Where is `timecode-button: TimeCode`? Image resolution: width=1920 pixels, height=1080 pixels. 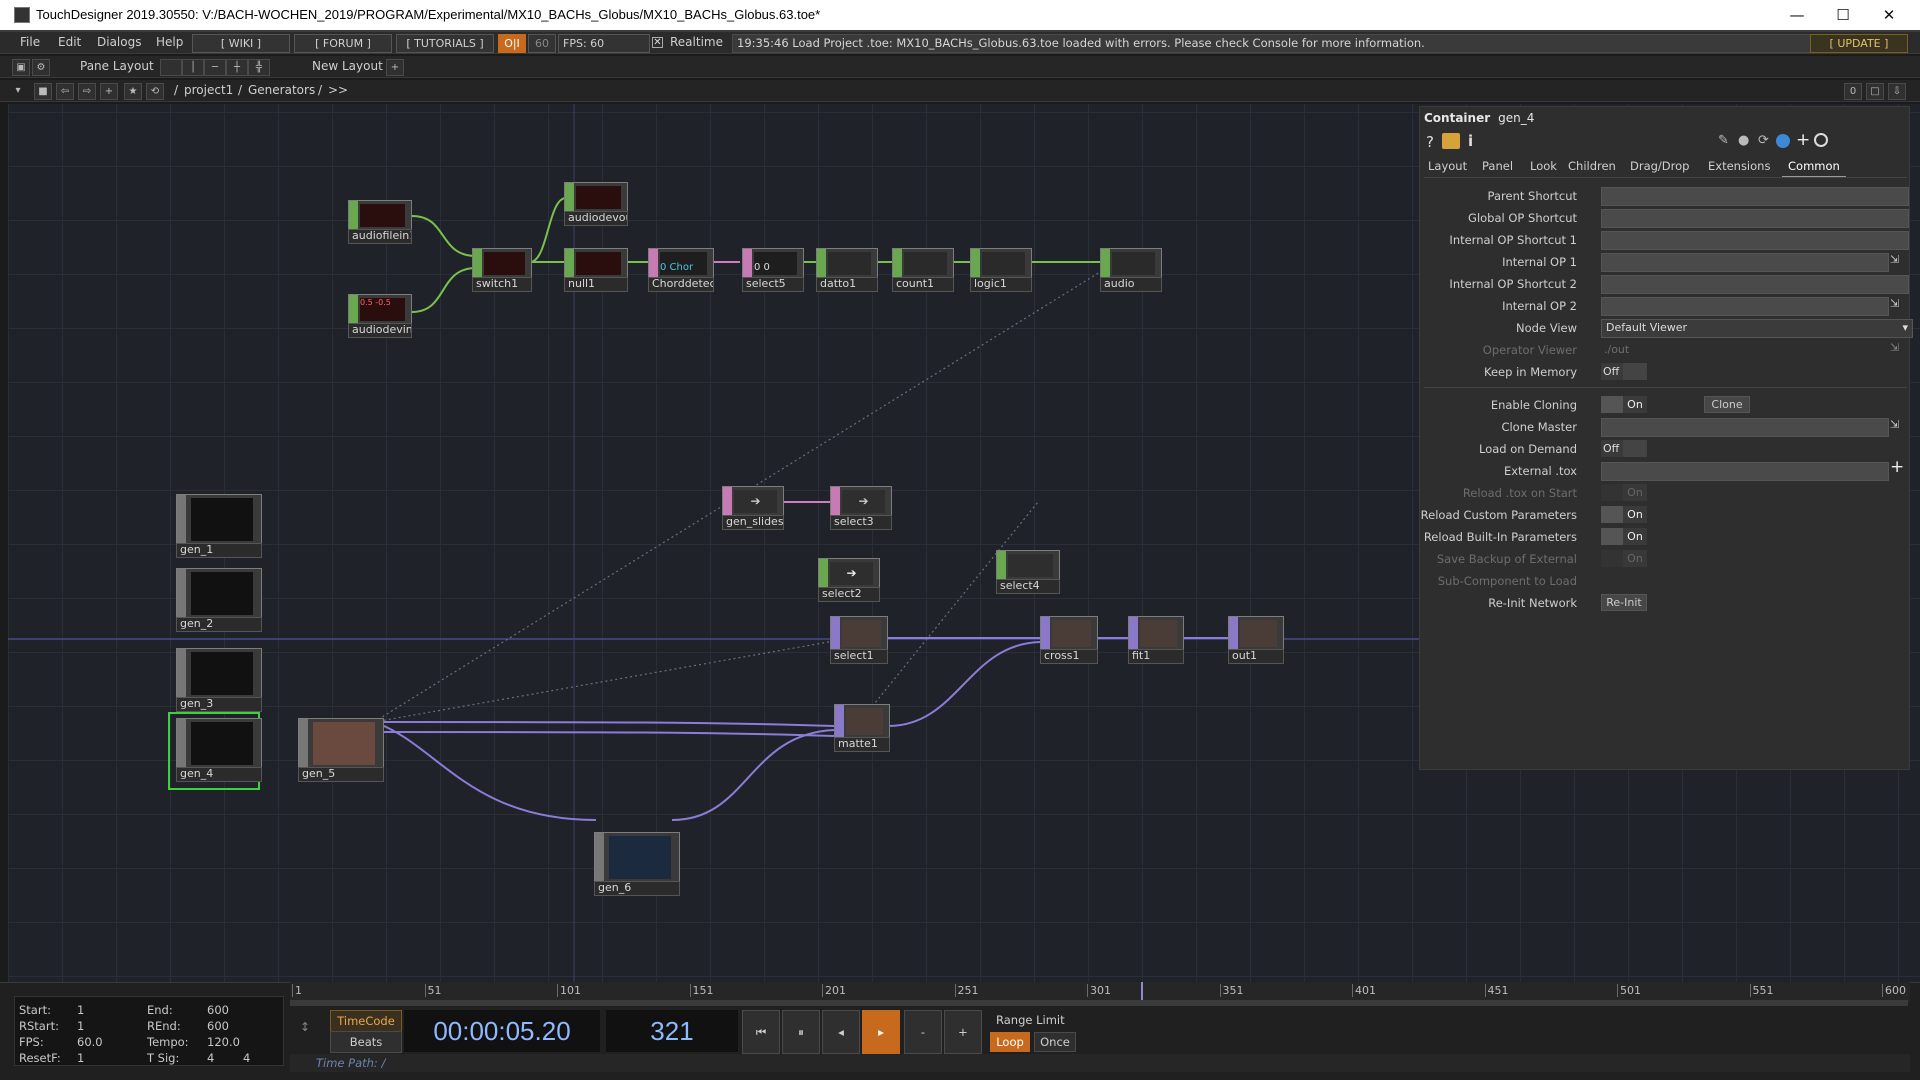 timecode-button: TimeCode is located at coordinates (366, 1021).